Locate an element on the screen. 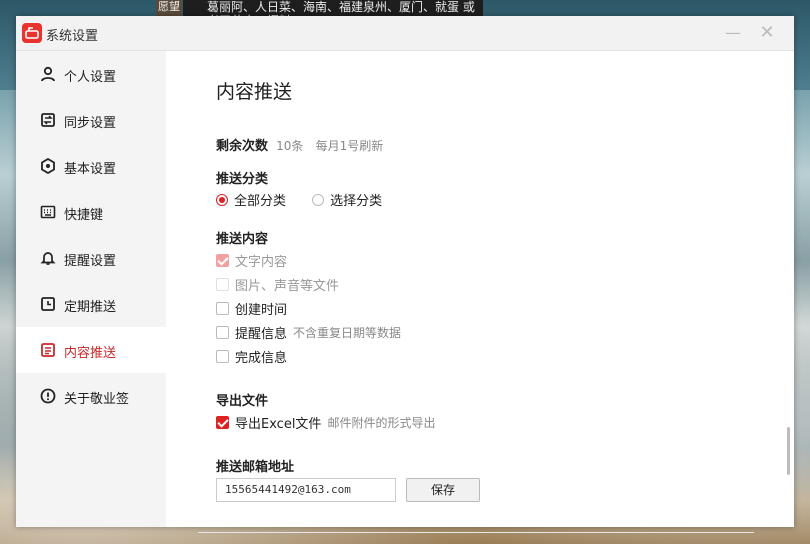  sidebar-item-shortcuts: 快捷键 is located at coordinates (91, 212).